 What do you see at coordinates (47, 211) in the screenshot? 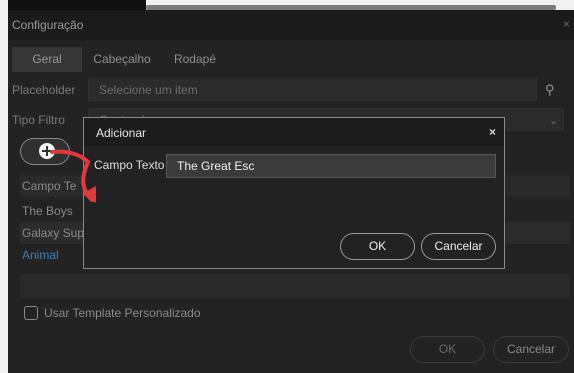
I see `grid-cell: The Boys` at bounding box center [47, 211].